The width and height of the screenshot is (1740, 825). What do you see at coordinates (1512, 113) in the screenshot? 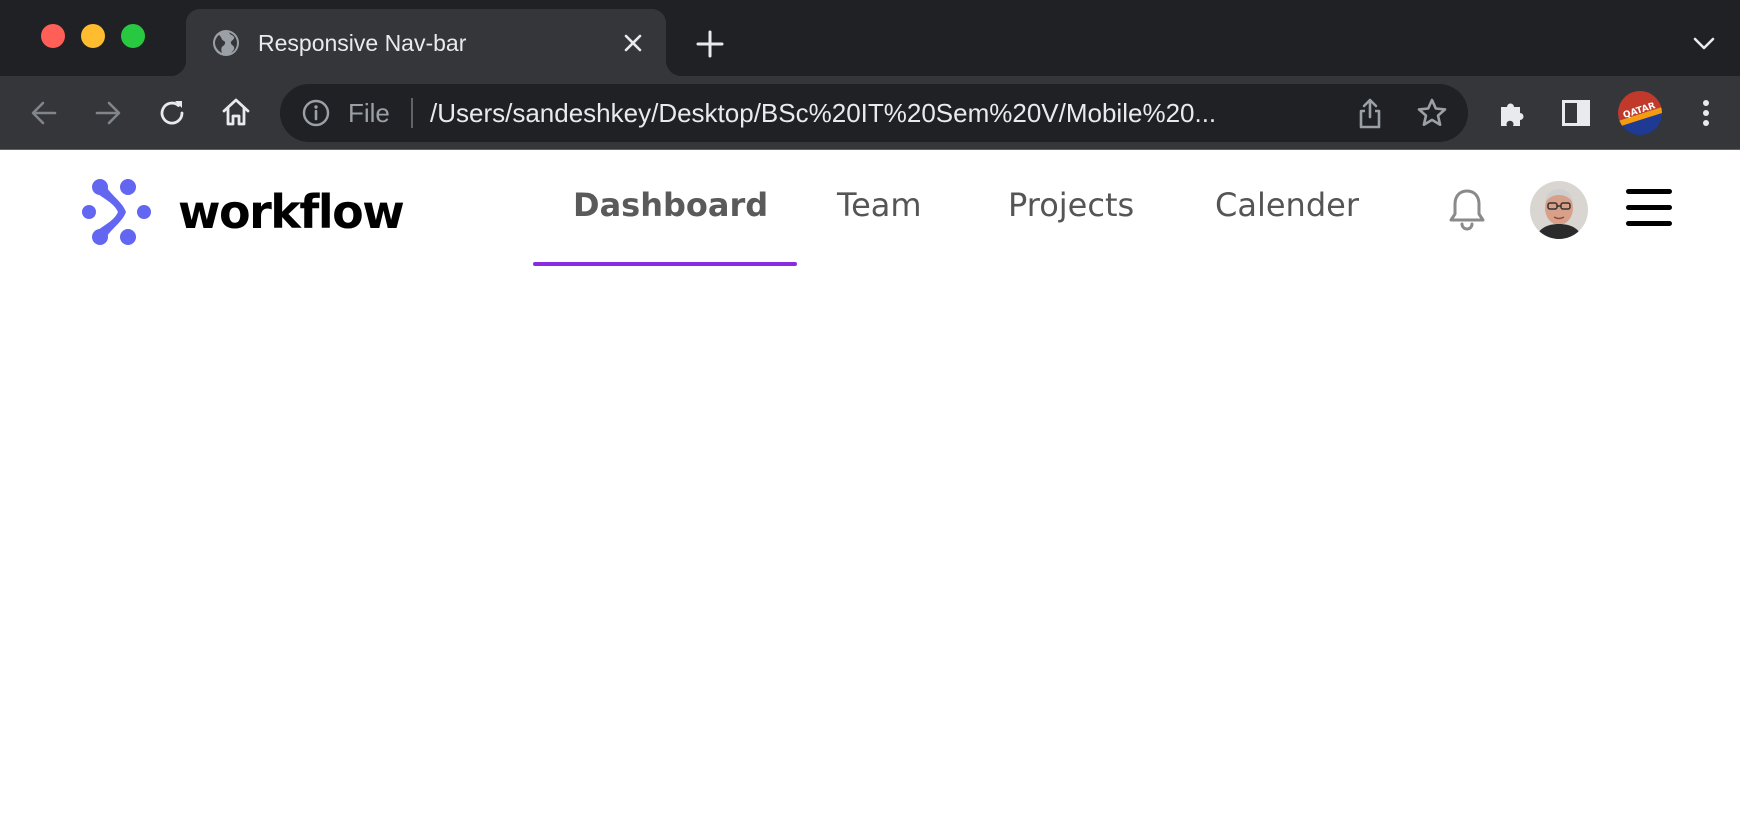
I see `extensions-puzzle-icon` at bounding box center [1512, 113].